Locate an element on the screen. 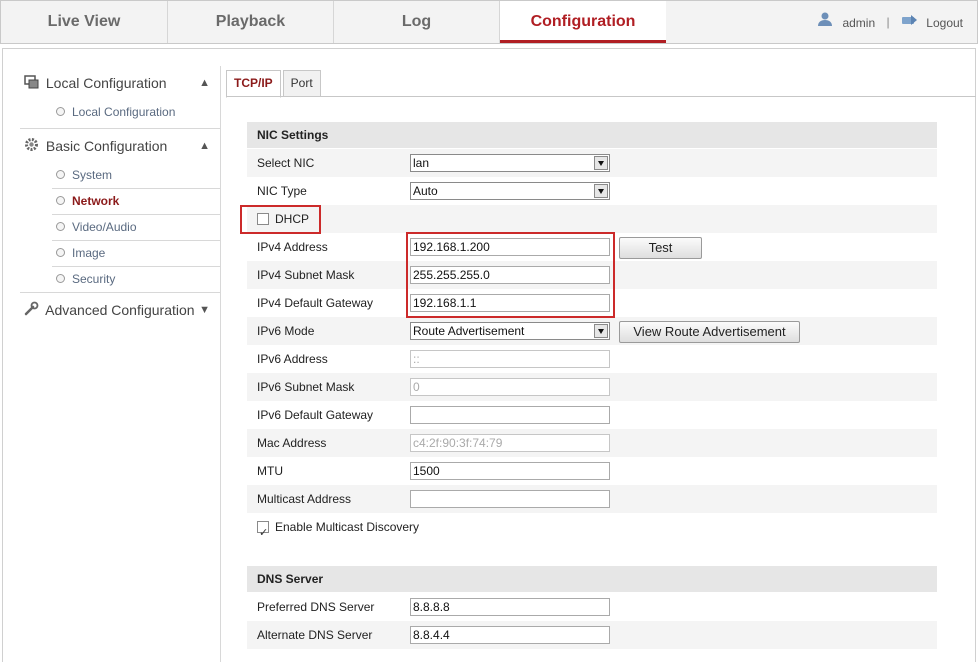 The width and height of the screenshot is (978, 662). field-label: Mac Address is located at coordinates (292, 443).